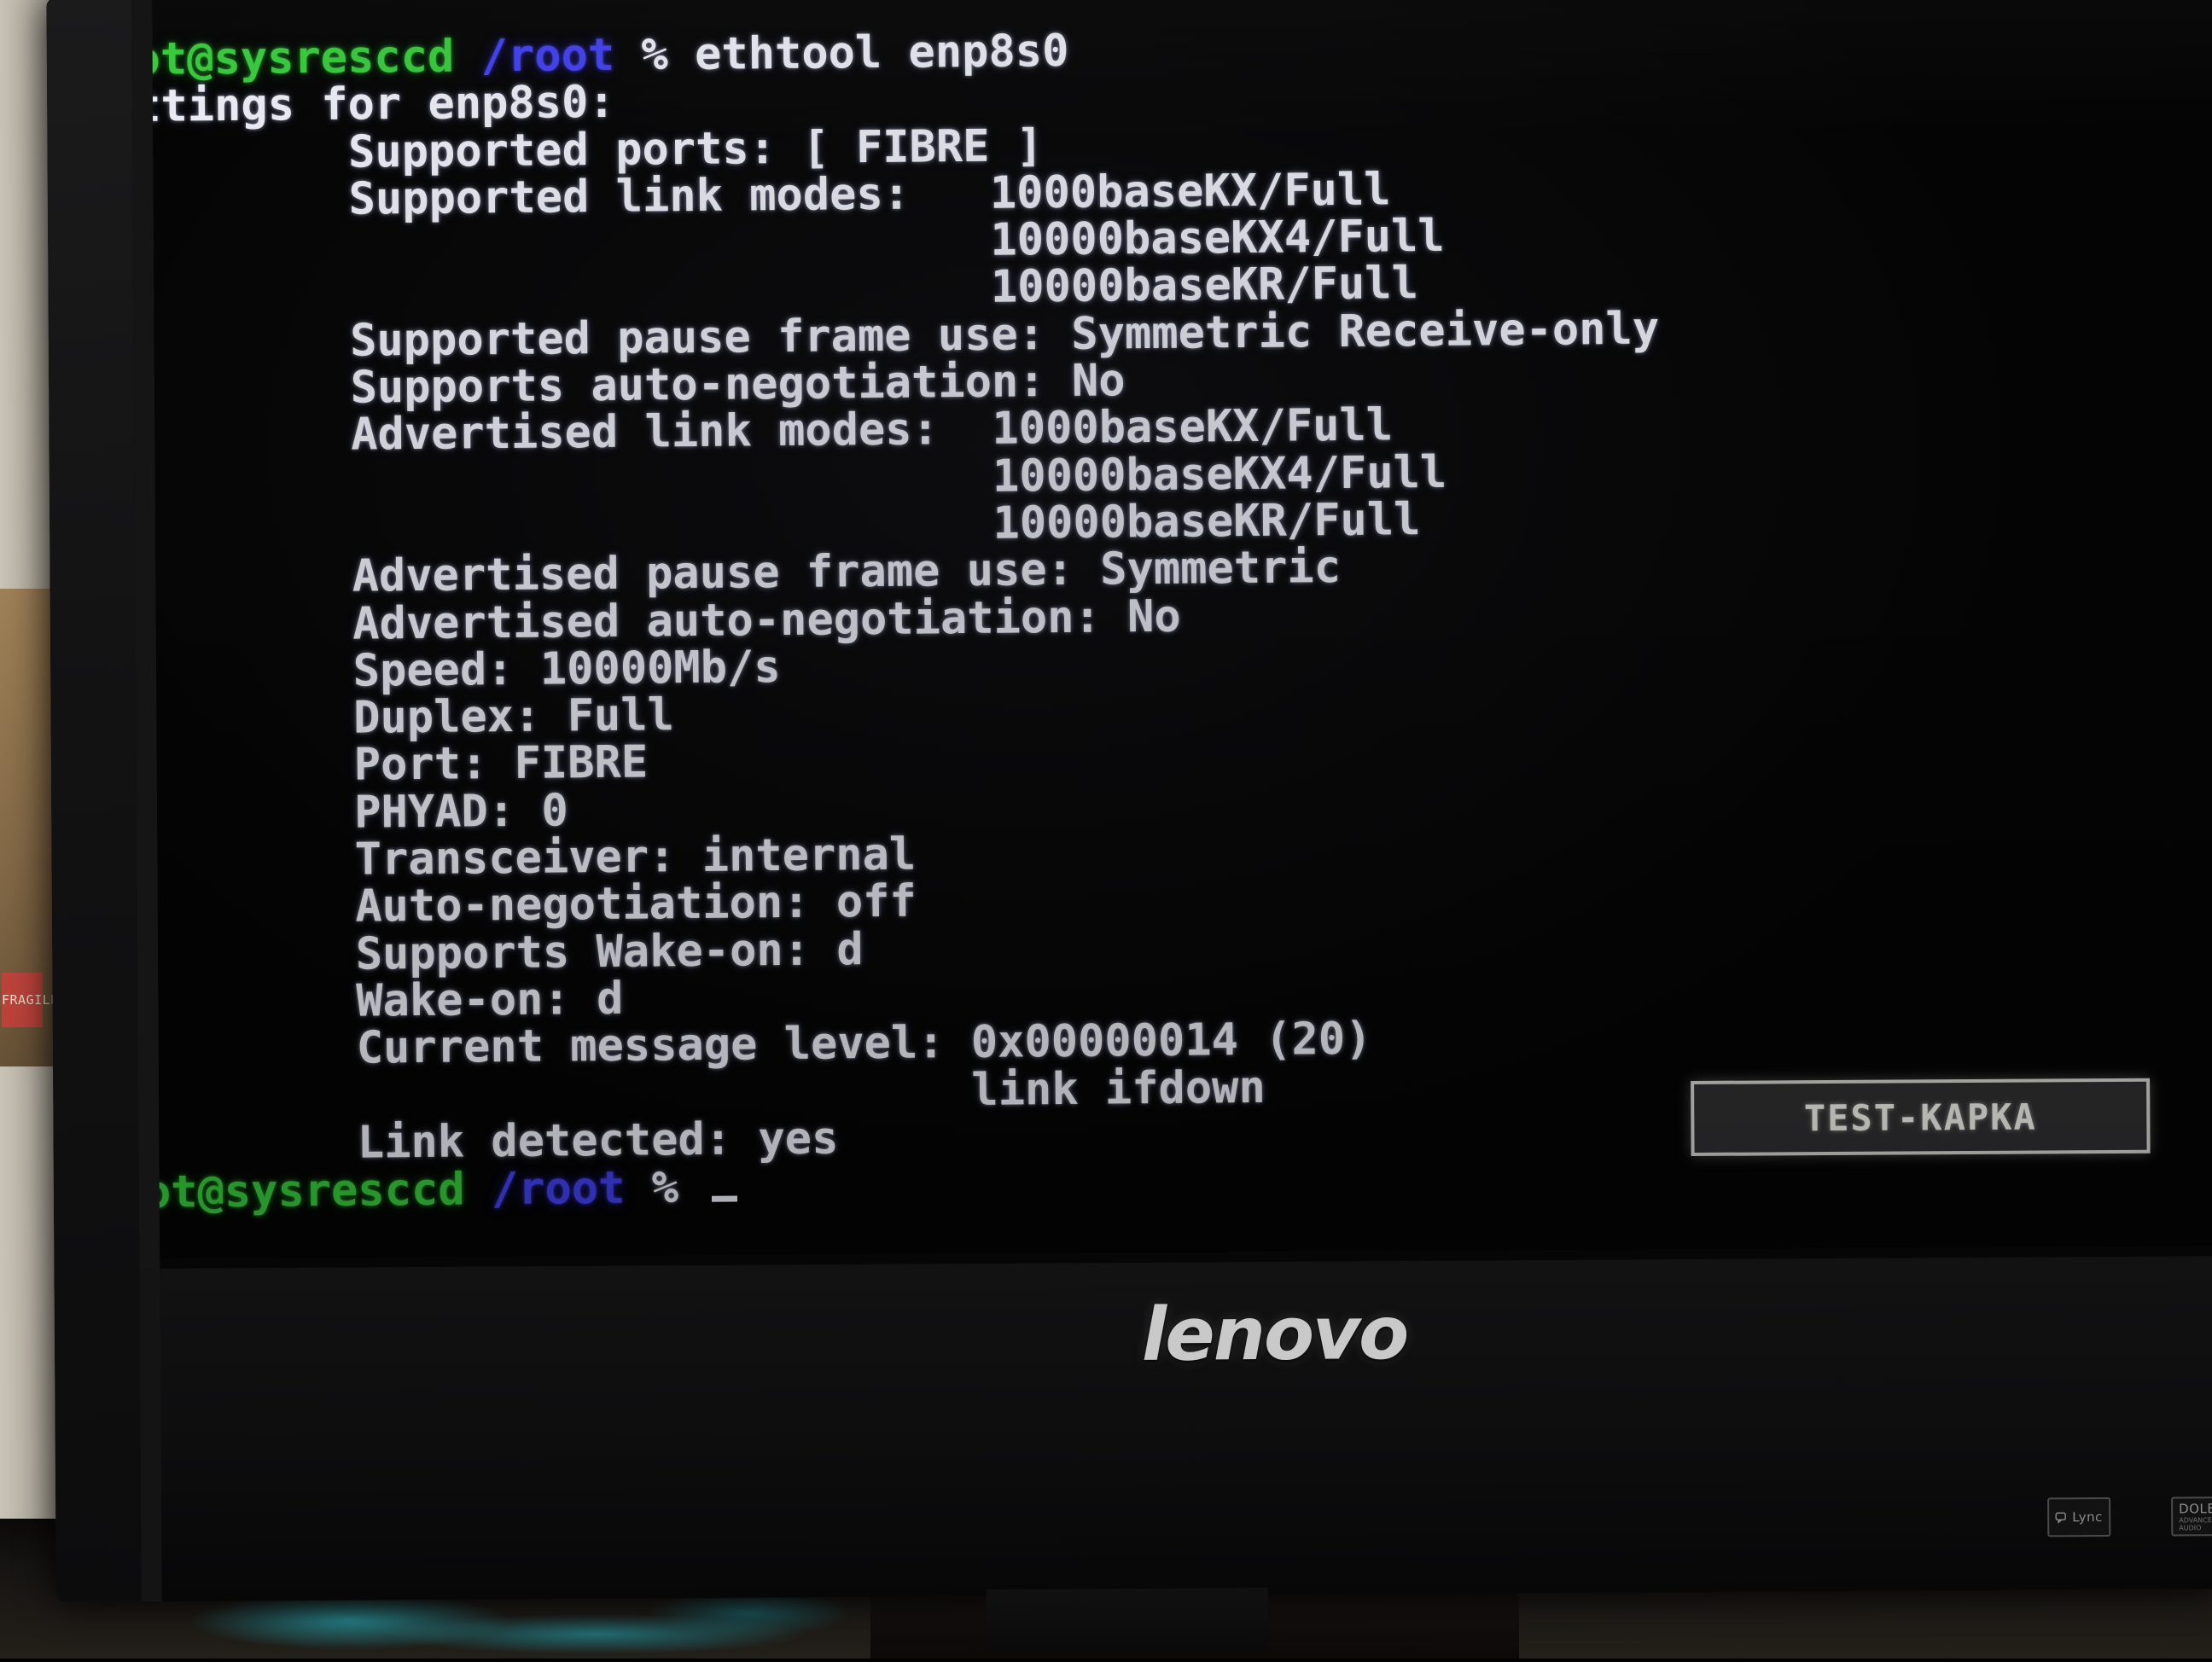 The image size is (2212, 1662). What do you see at coordinates (855, 53) in the screenshot?
I see `terminal-text-span: % ethtool enp8s0` at bounding box center [855, 53].